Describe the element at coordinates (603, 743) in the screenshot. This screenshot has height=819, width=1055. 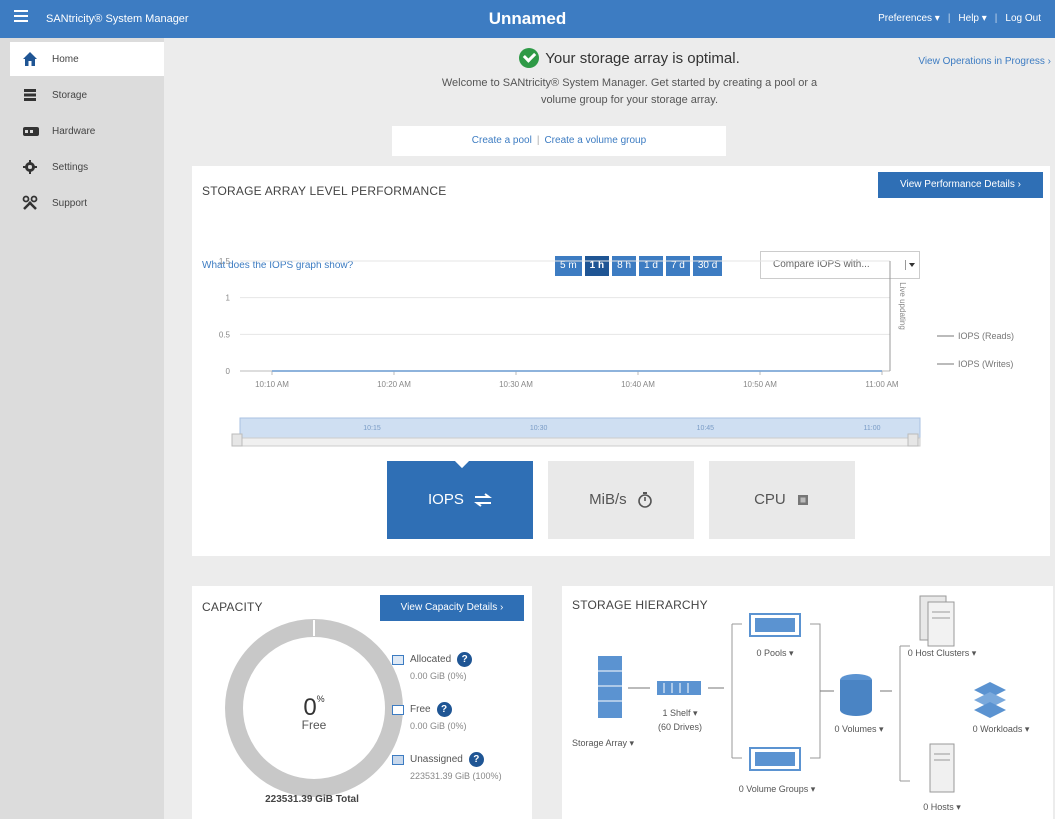
I see `storage-array-menu: Storage Array ▾` at that location.